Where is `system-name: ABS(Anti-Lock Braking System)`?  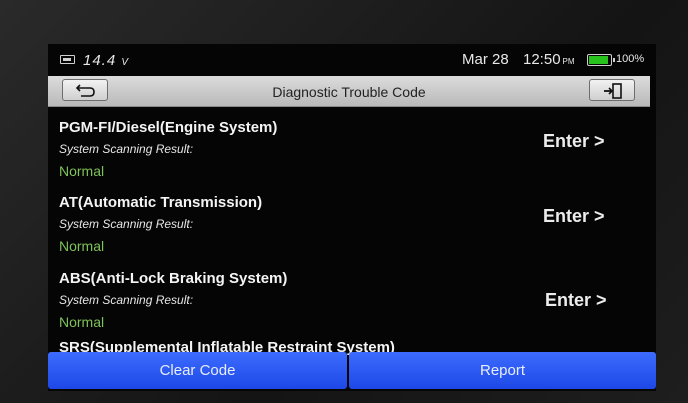 system-name: ABS(Anti-Lock Braking System) is located at coordinates (173, 278).